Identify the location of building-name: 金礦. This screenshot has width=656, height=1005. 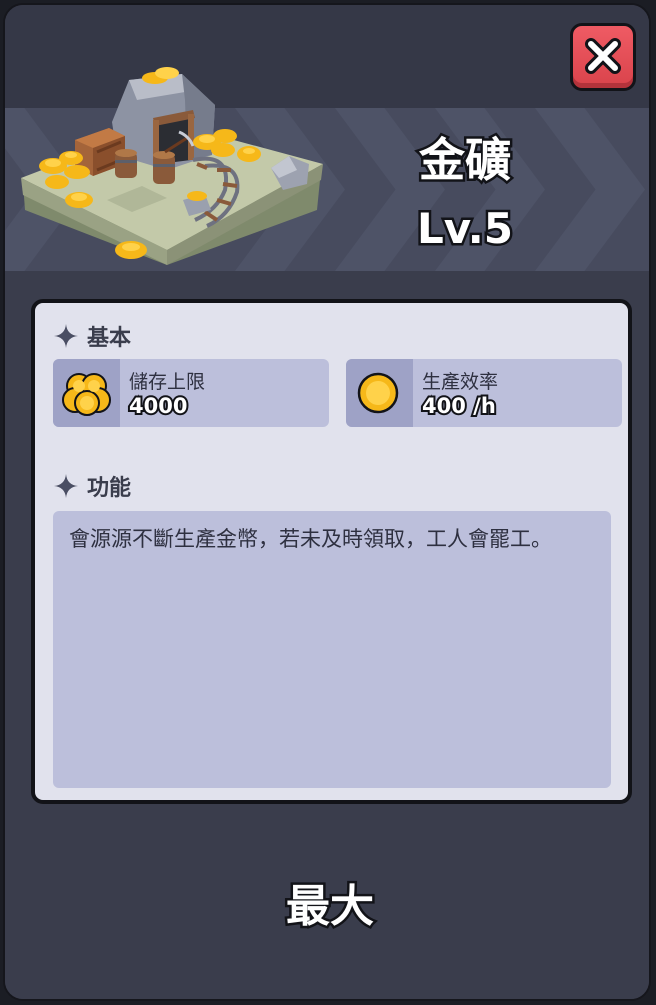
(465, 160).